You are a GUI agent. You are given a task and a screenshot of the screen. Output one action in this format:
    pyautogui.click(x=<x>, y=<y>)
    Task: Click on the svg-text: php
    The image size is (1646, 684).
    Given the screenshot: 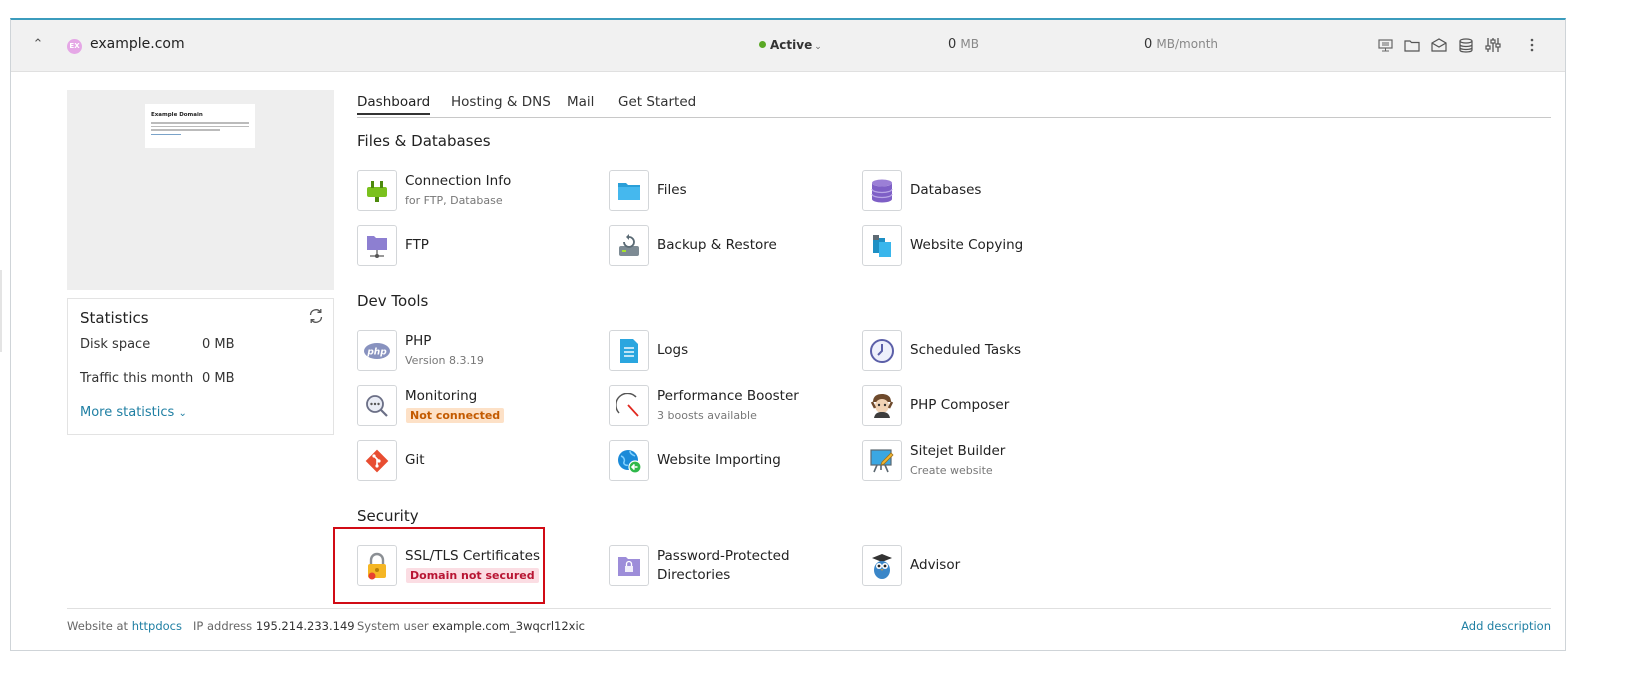 What is the action you would take?
    pyautogui.click(x=376, y=352)
    